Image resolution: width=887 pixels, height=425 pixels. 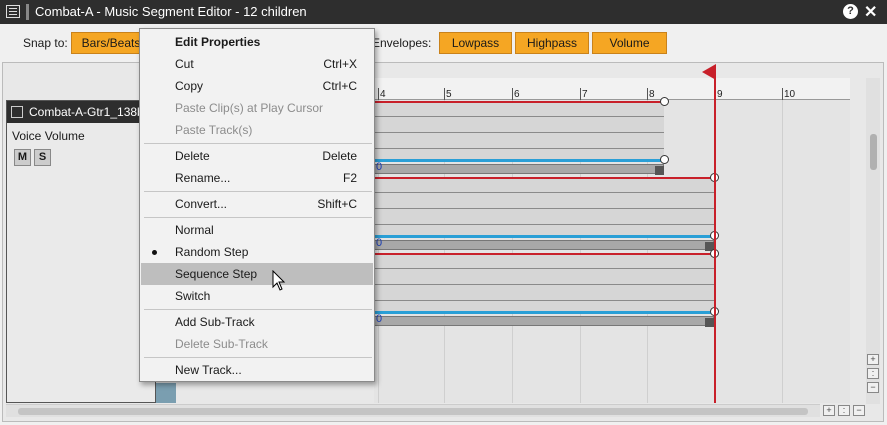 I want to click on film-strip-icon, so click(x=17, y=112).